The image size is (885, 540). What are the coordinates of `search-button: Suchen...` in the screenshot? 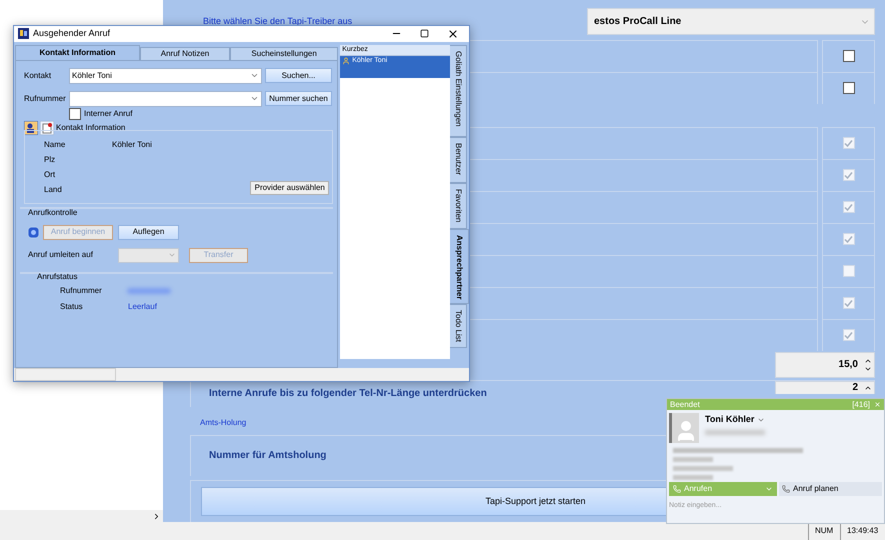 It's located at (298, 76).